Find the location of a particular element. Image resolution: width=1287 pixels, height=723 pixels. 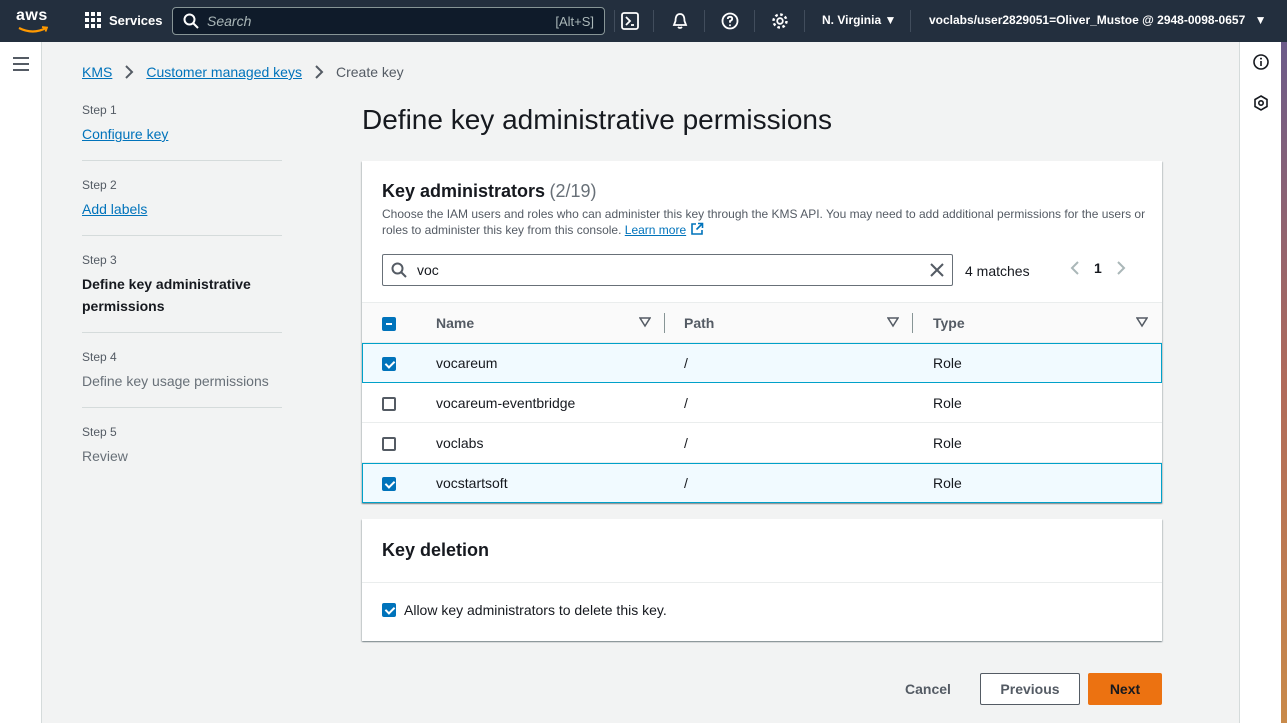

column-label: Type is located at coordinates (949, 322).